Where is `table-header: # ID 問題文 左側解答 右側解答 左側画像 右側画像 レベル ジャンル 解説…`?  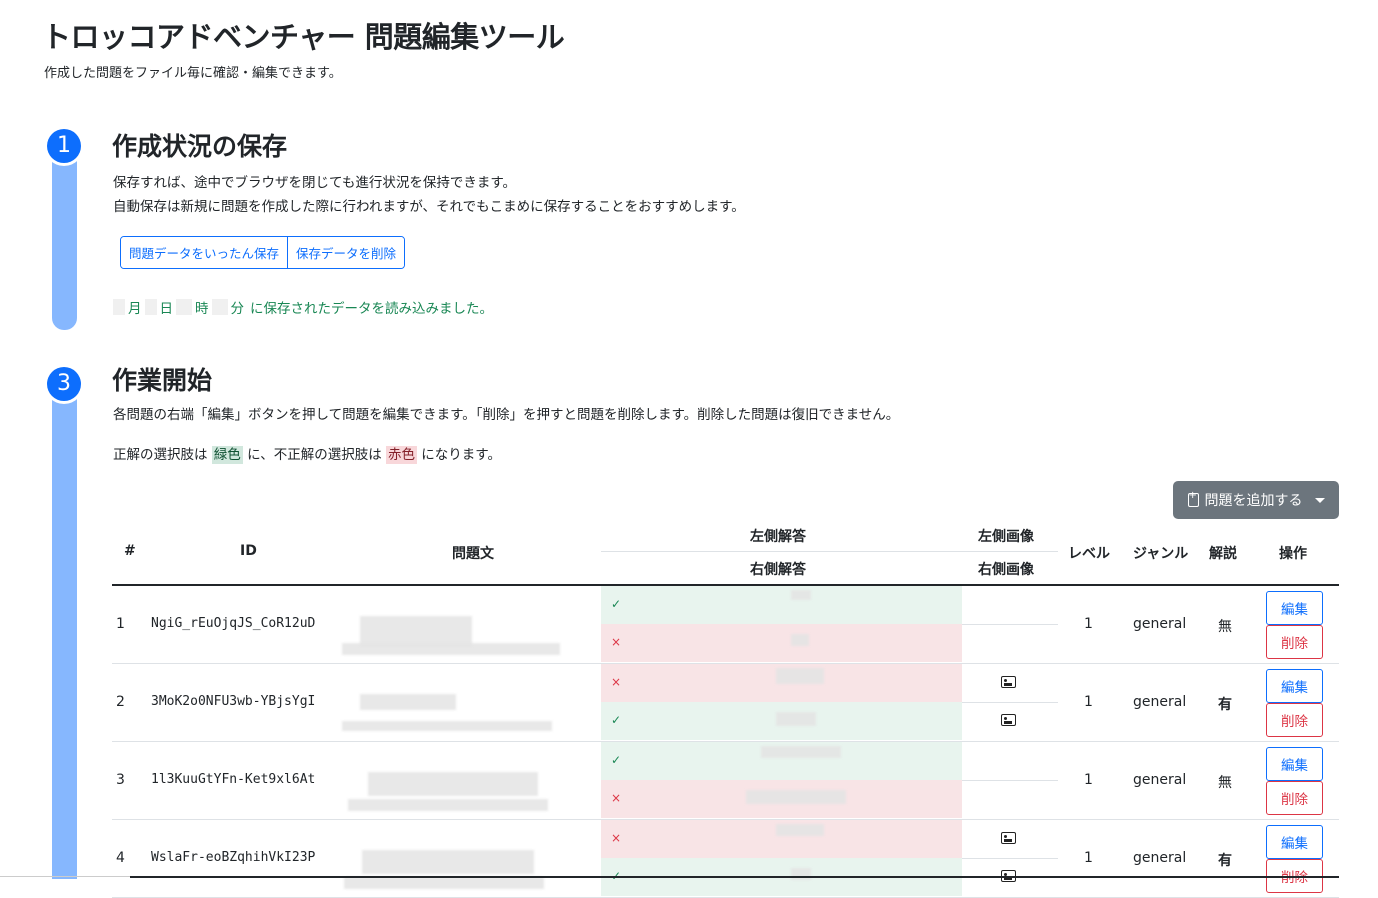 table-header: # ID 問題文 左側解答 右側解答 左側画像 右側画像 レベル ジャンル 解説… is located at coordinates (725, 553).